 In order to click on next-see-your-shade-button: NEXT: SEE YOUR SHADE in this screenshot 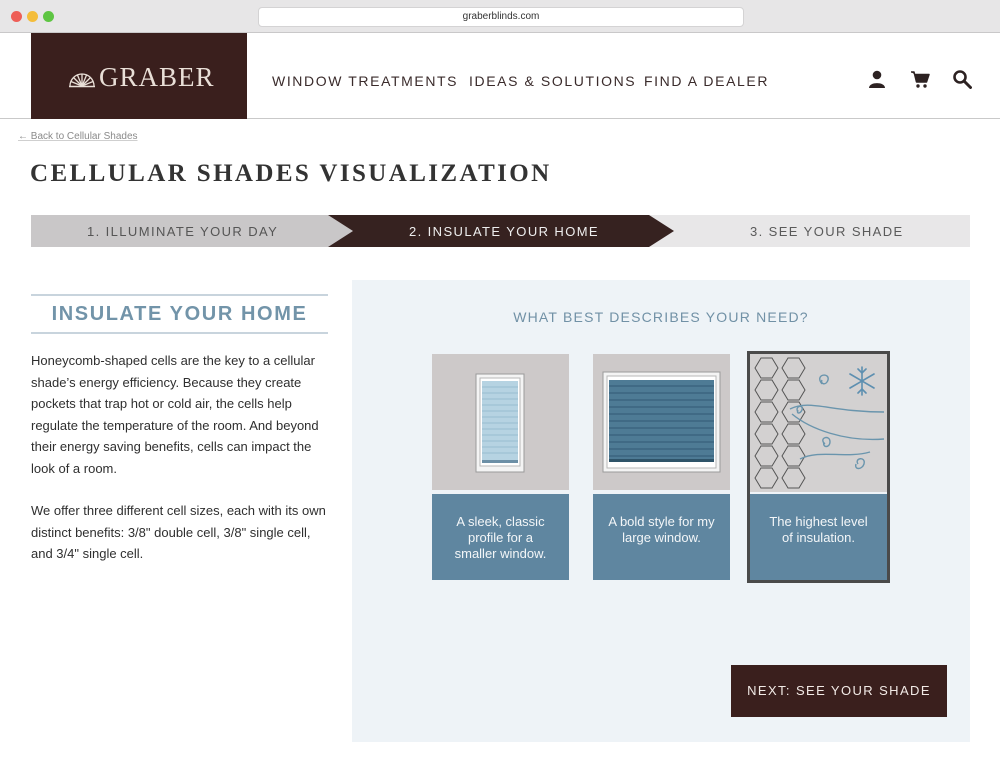, I will do `click(839, 691)`.